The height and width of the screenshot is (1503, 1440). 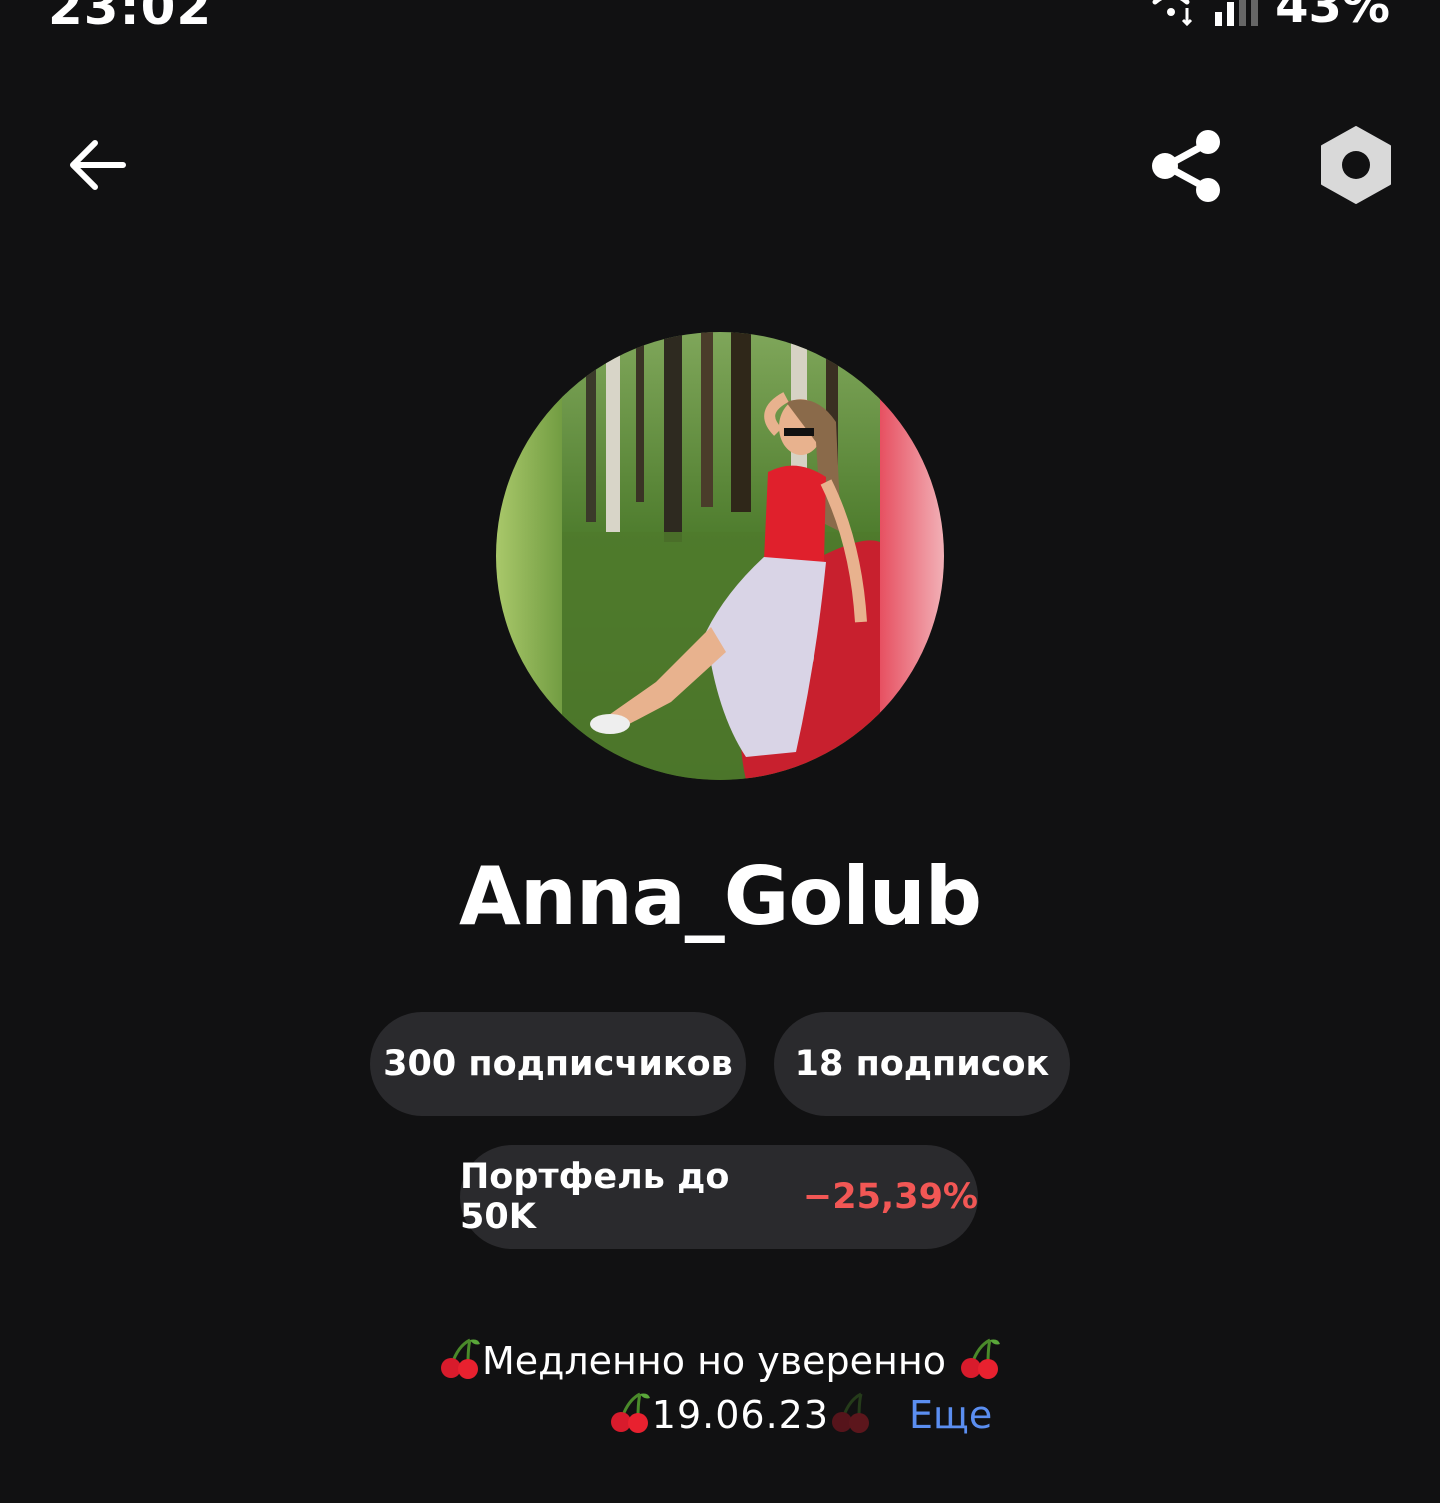 I want to click on bio-more-link: Еще, so click(x=950, y=1415).